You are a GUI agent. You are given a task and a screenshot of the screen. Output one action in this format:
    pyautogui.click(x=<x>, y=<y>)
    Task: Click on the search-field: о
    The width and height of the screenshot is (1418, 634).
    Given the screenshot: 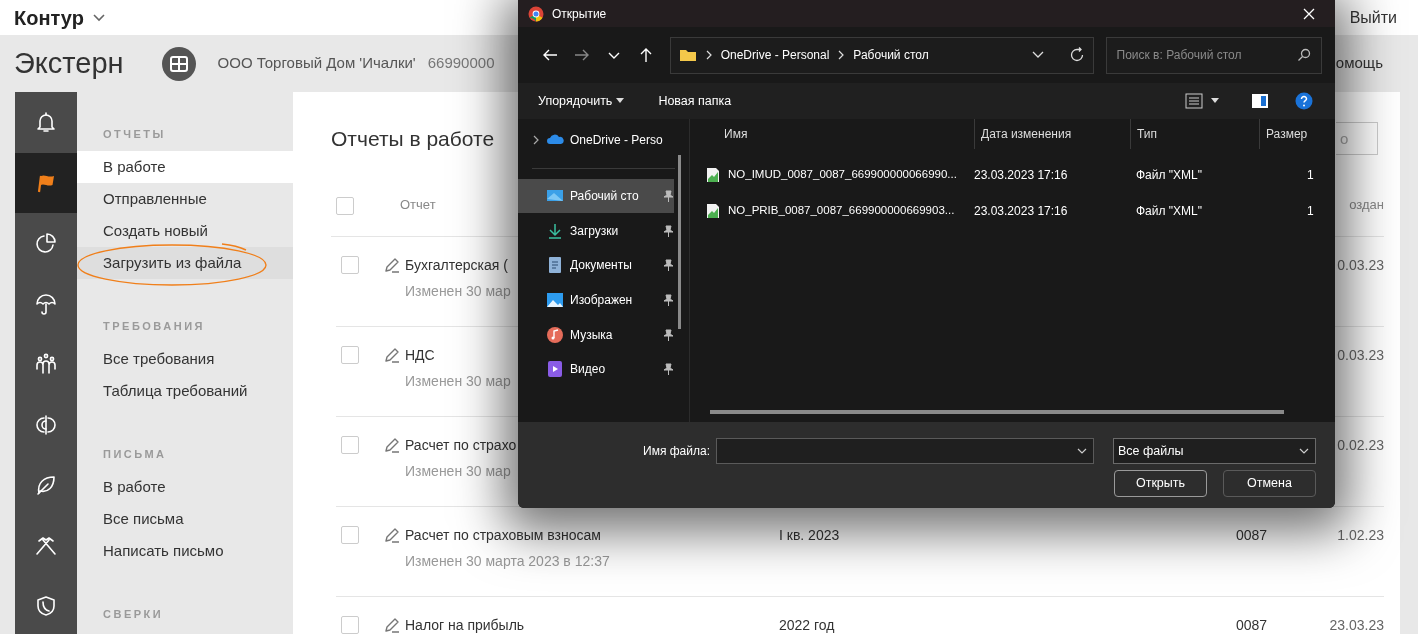 What is the action you would take?
    pyautogui.click(x=1357, y=138)
    